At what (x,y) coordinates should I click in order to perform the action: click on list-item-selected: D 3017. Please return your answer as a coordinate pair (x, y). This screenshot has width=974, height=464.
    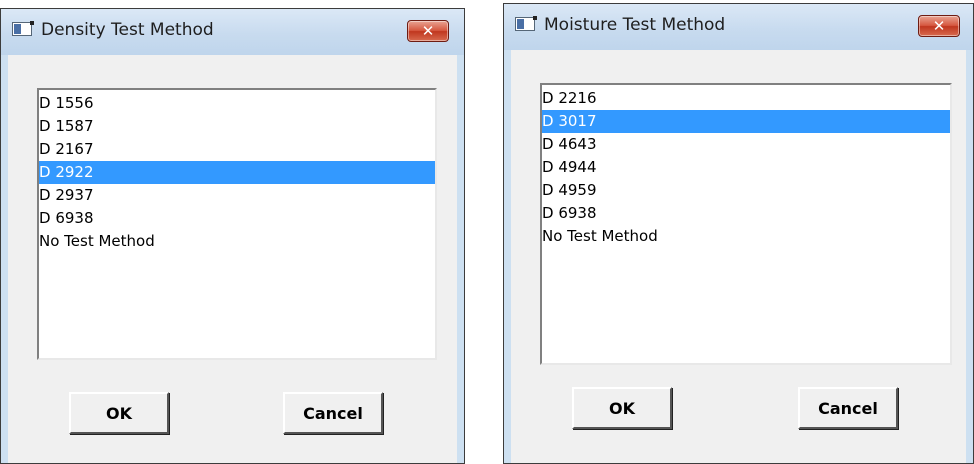
    Looking at the image, I should click on (746, 121).